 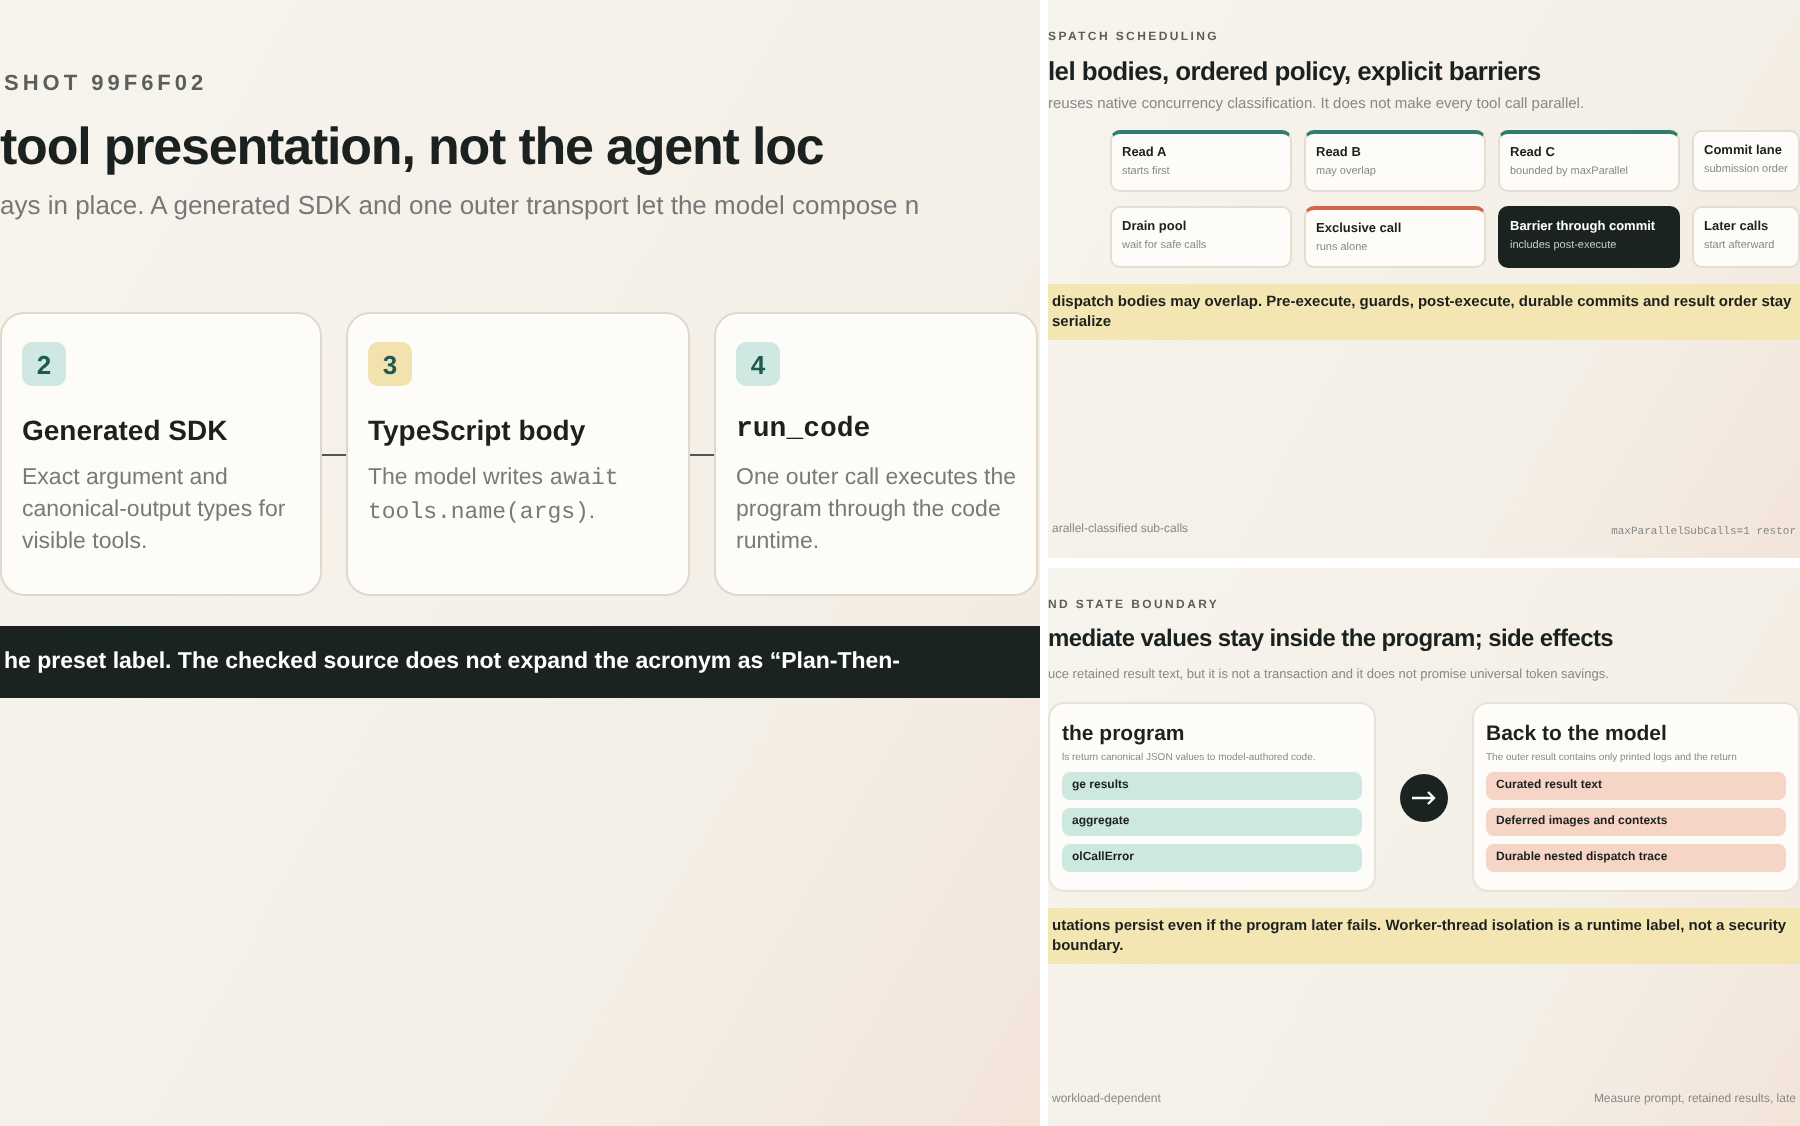 I want to click on slide-title: mediate values stay inside the program; side effects, so click(x=1332, y=638).